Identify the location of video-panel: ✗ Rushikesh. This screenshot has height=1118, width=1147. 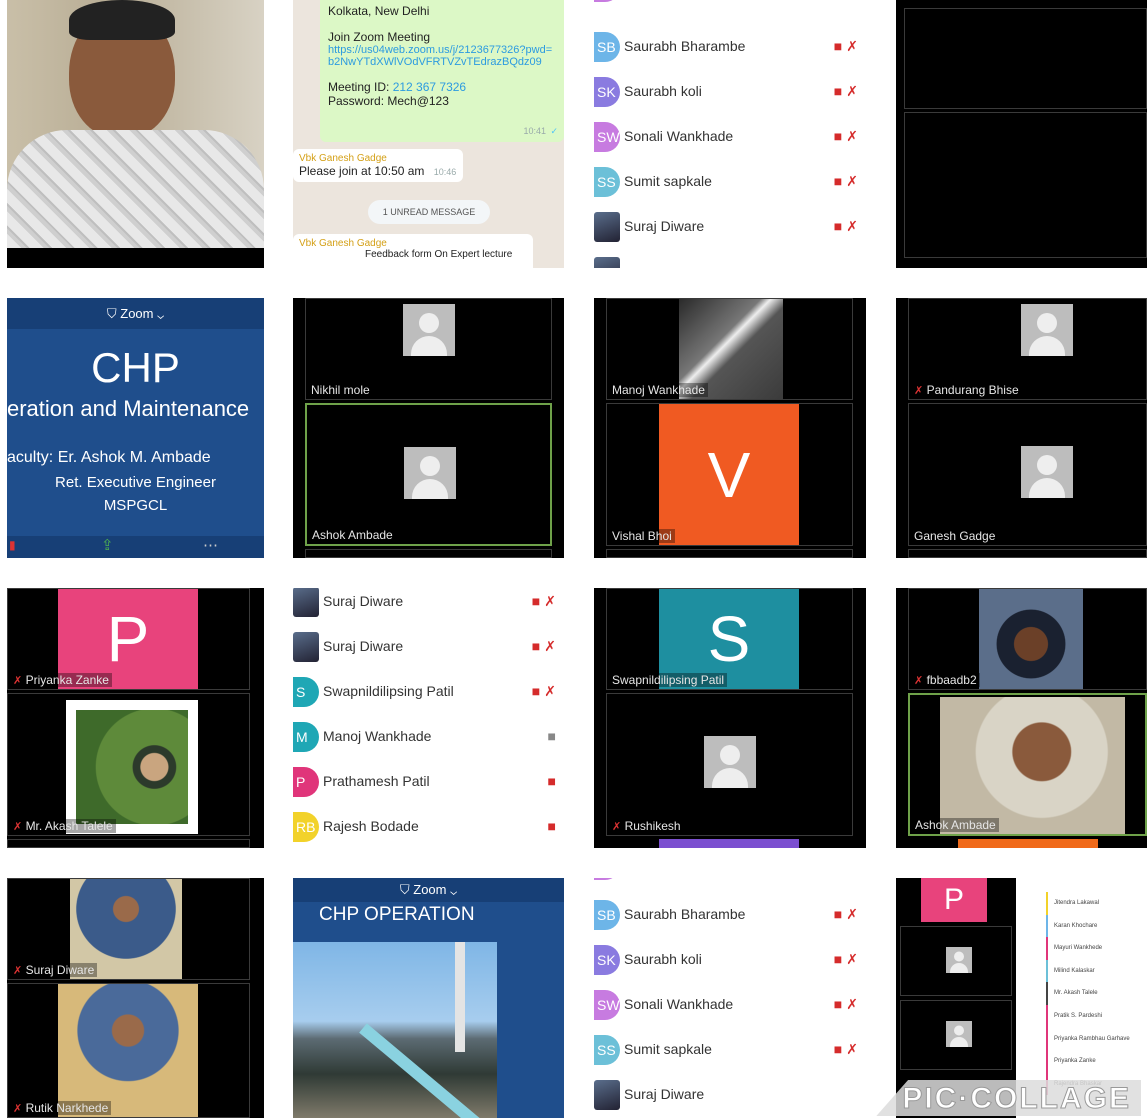
(729, 764).